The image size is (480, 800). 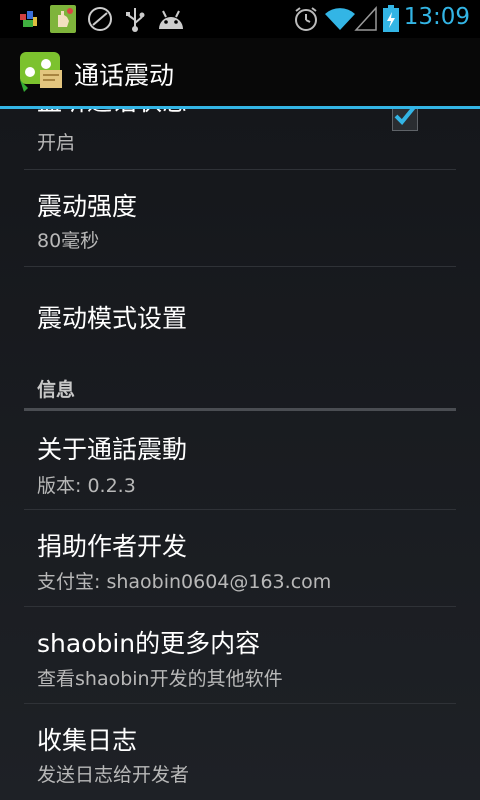 What do you see at coordinates (112, 449) in the screenshot?
I see `list-item-title: 关于通話震動` at bounding box center [112, 449].